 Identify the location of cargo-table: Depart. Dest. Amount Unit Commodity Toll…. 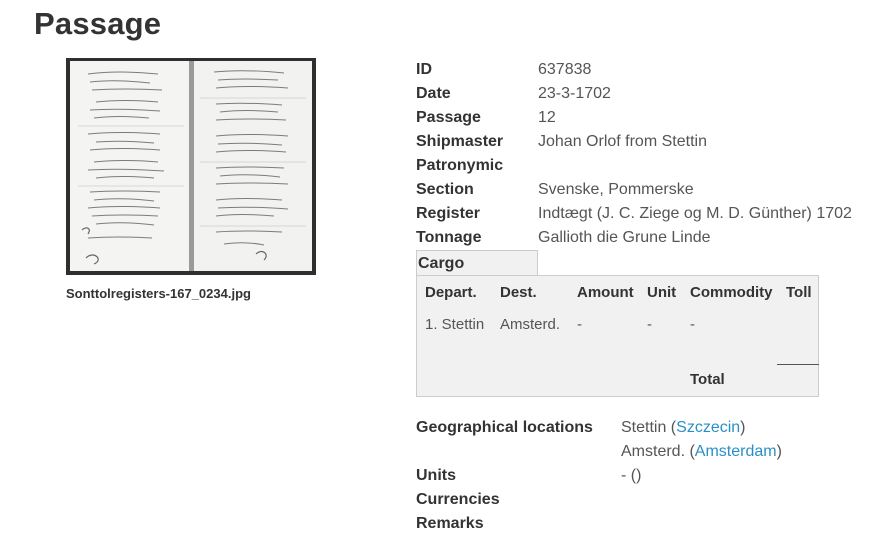
(617, 336).